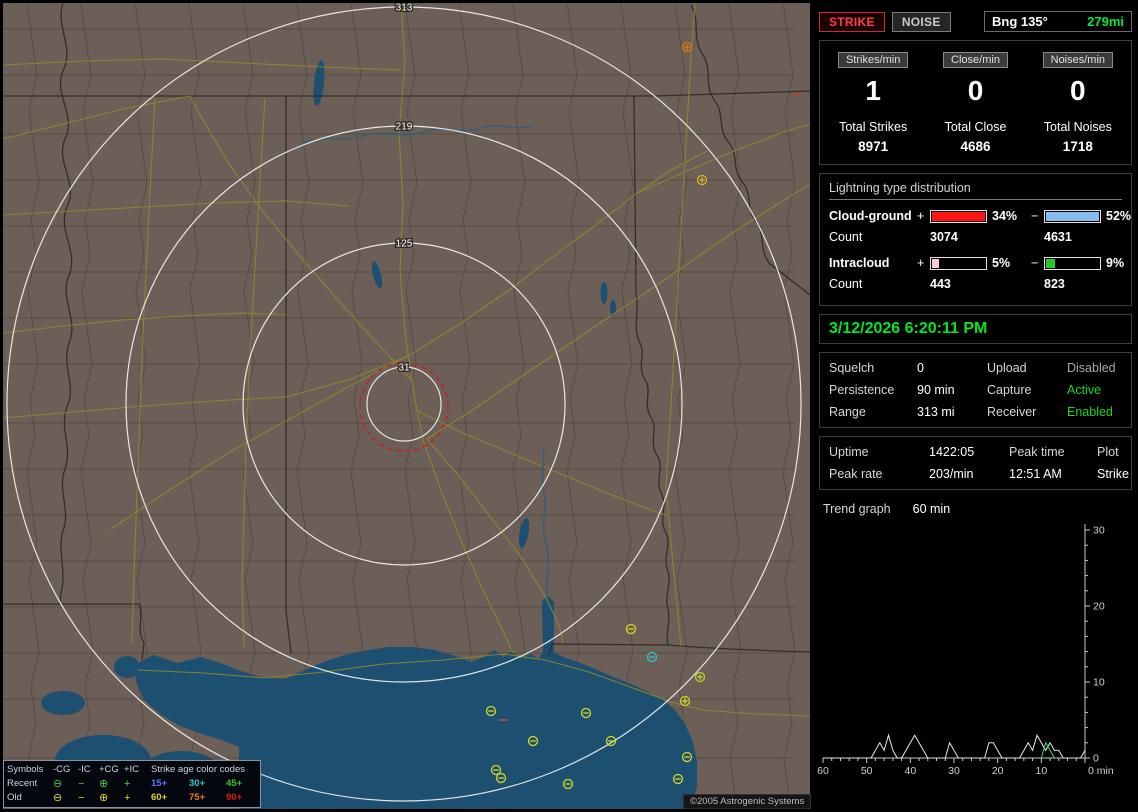 Image resolution: width=1138 pixels, height=812 pixels. Describe the element at coordinates (234, 797) in the screenshot. I see `age-90-label: 90+` at that location.